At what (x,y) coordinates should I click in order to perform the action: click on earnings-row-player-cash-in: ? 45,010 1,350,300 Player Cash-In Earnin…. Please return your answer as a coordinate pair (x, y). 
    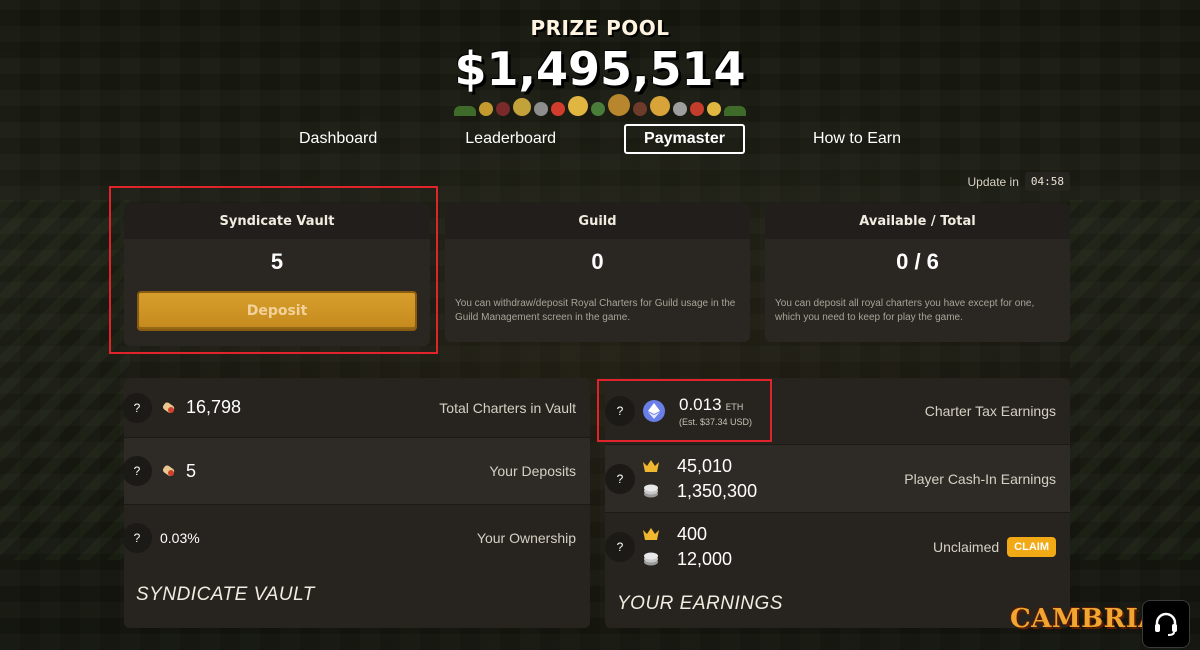
    Looking at the image, I should click on (837, 478).